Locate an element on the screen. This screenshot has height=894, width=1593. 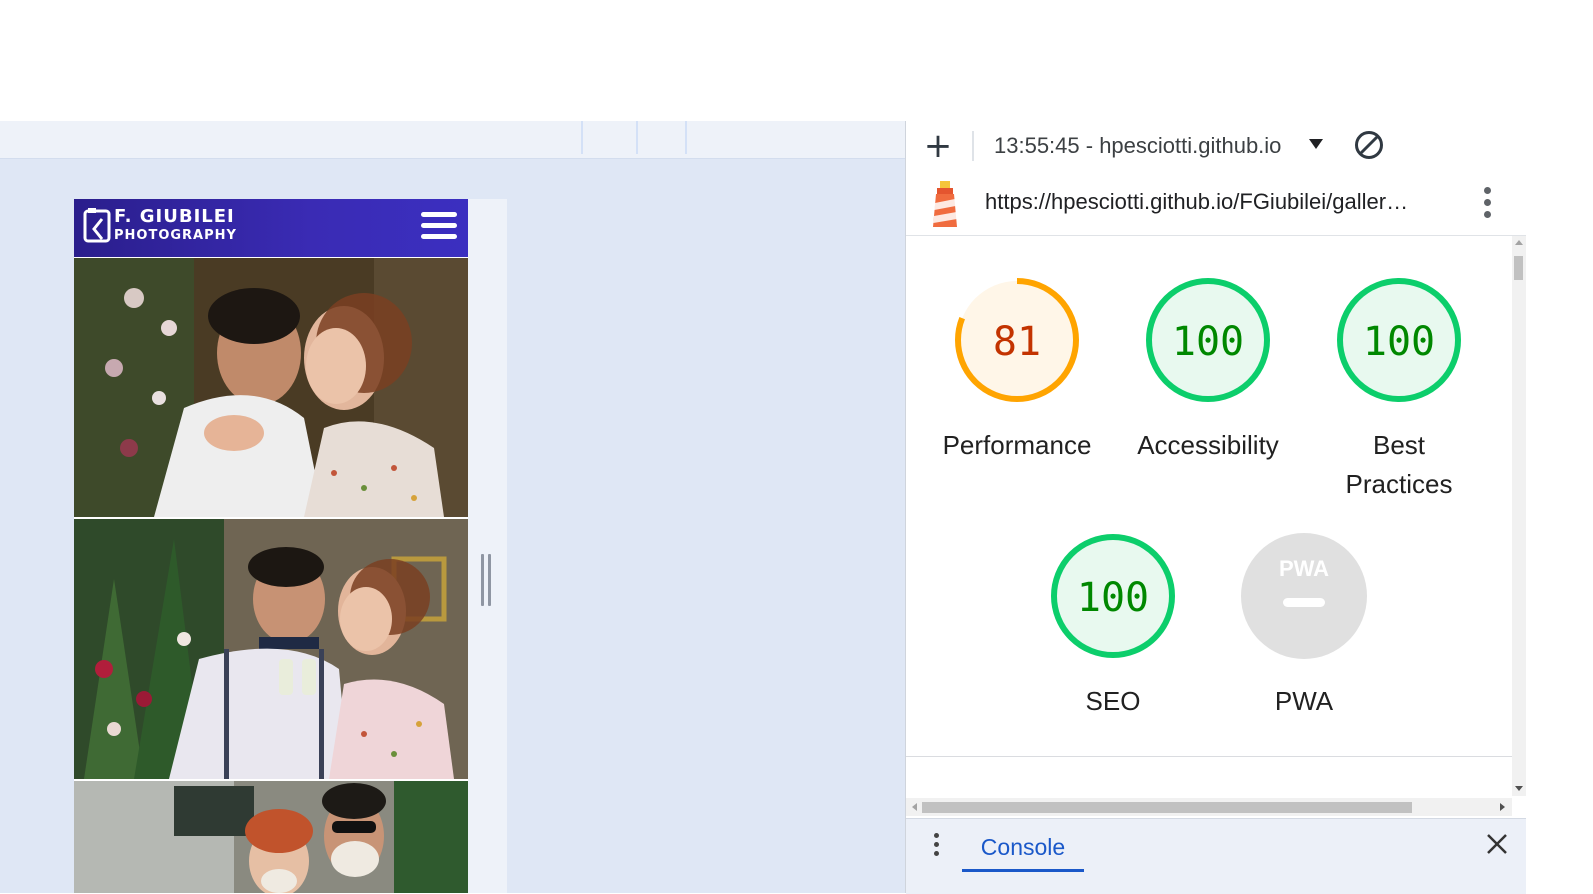
gauge-label: Performance is located at coordinates (1017, 445).